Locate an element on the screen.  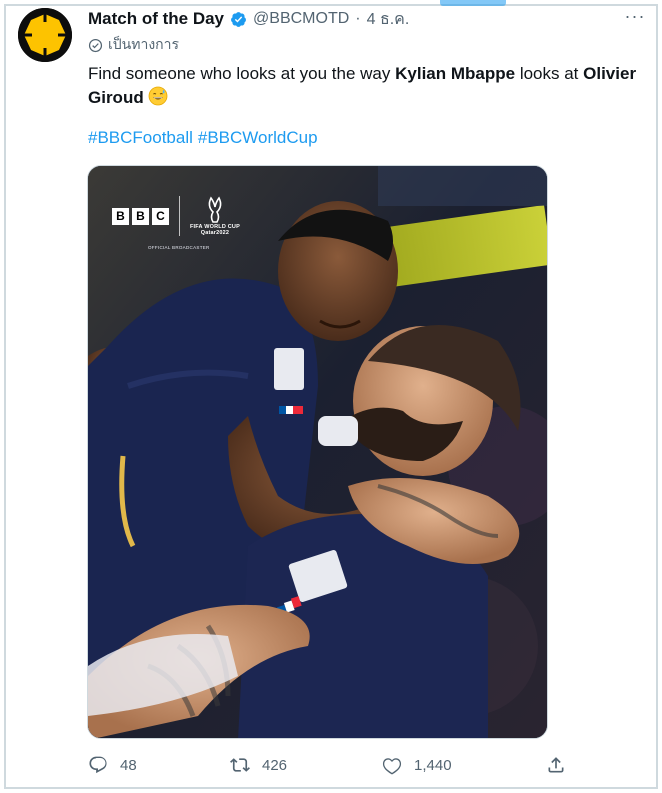
brand-divider is located at coordinates (179, 216).